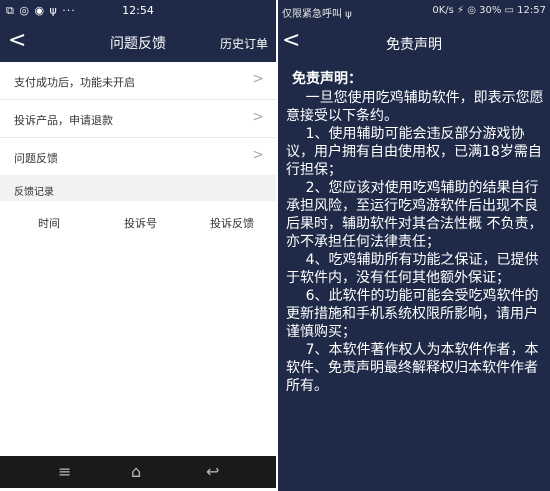 The width and height of the screenshot is (550, 491). What do you see at coordinates (317, 14) in the screenshot?
I see `carrier-text: 仅限紧急呼叫 ψ` at bounding box center [317, 14].